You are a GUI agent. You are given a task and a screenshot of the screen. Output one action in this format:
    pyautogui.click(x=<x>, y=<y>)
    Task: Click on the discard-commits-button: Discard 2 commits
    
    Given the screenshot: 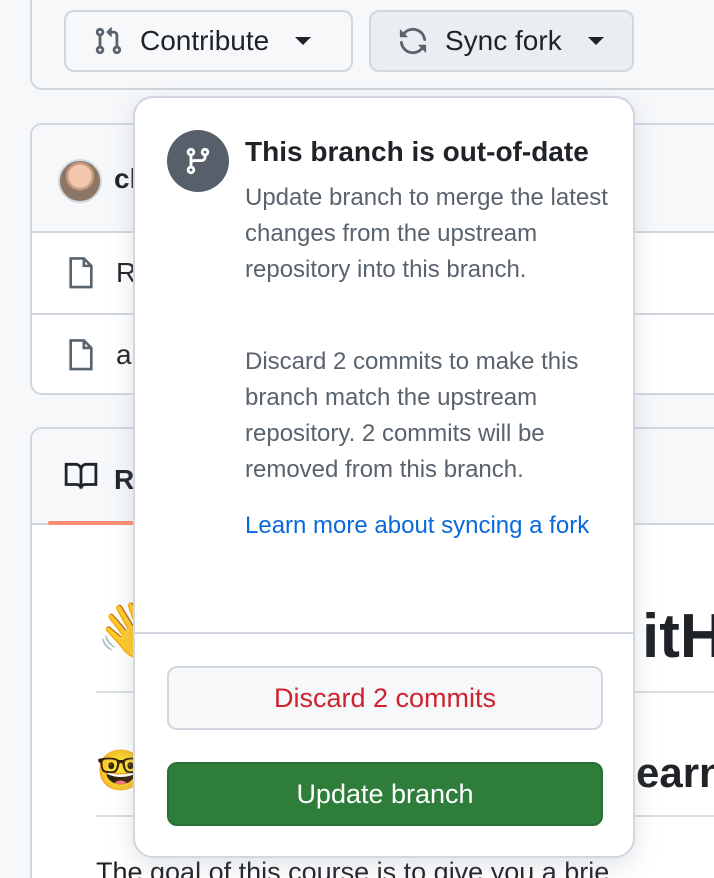 What is the action you would take?
    pyautogui.click(x=385, y=698)
    